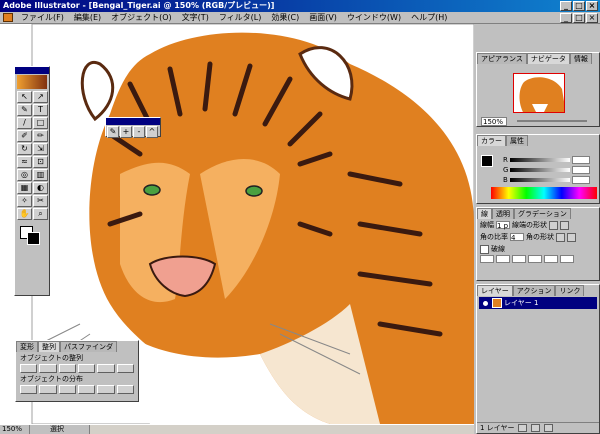 The image size is (600, 434). What do you see at coordinates (240, 17) in the screenshot?
I see `menu-filter: フィルタ(L)` at bounding box center [240, 17].